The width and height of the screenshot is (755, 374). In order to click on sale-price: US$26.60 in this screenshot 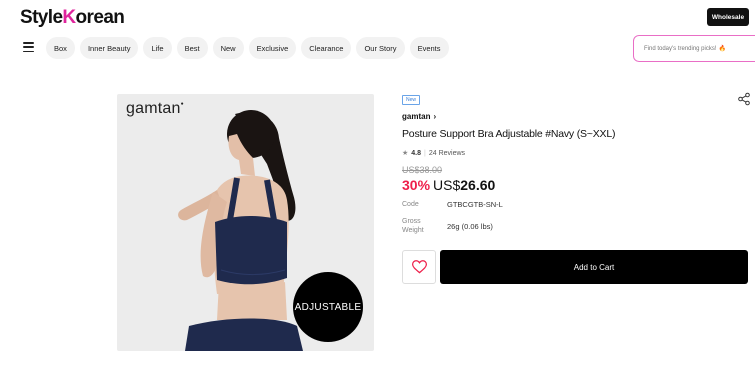, I will do `click(464, 185)`.